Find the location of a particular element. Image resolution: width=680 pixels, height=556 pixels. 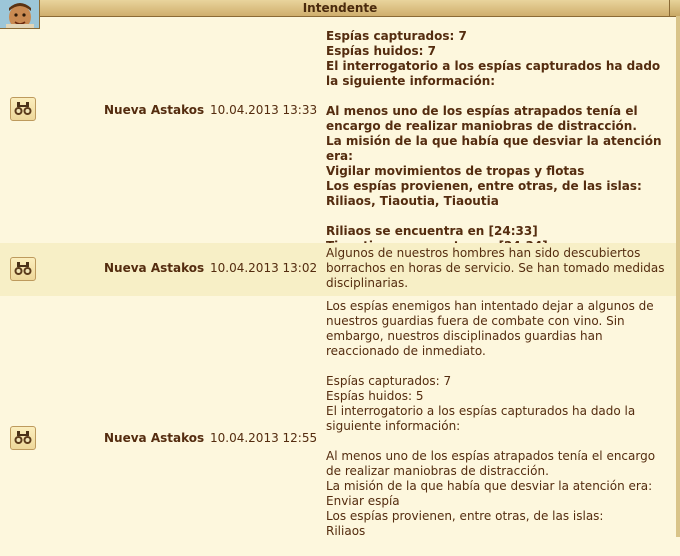

window-titlebar: Intendente is located at coordinates (340, 8).